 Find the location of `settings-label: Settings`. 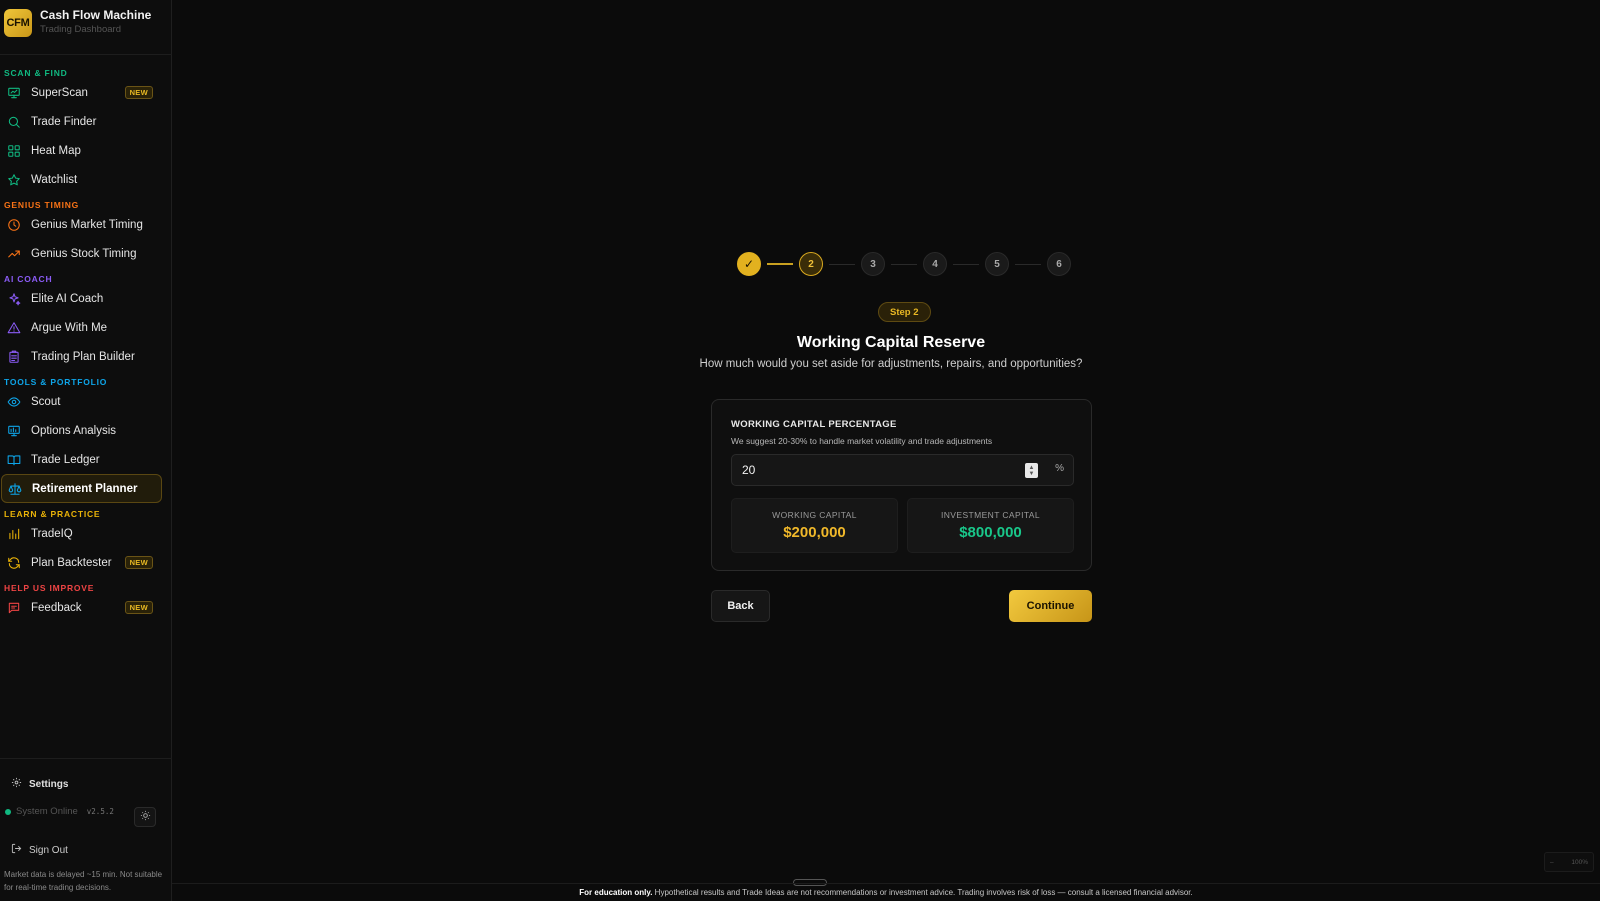

settings-label: Settings is located at coordinates (49, 784).